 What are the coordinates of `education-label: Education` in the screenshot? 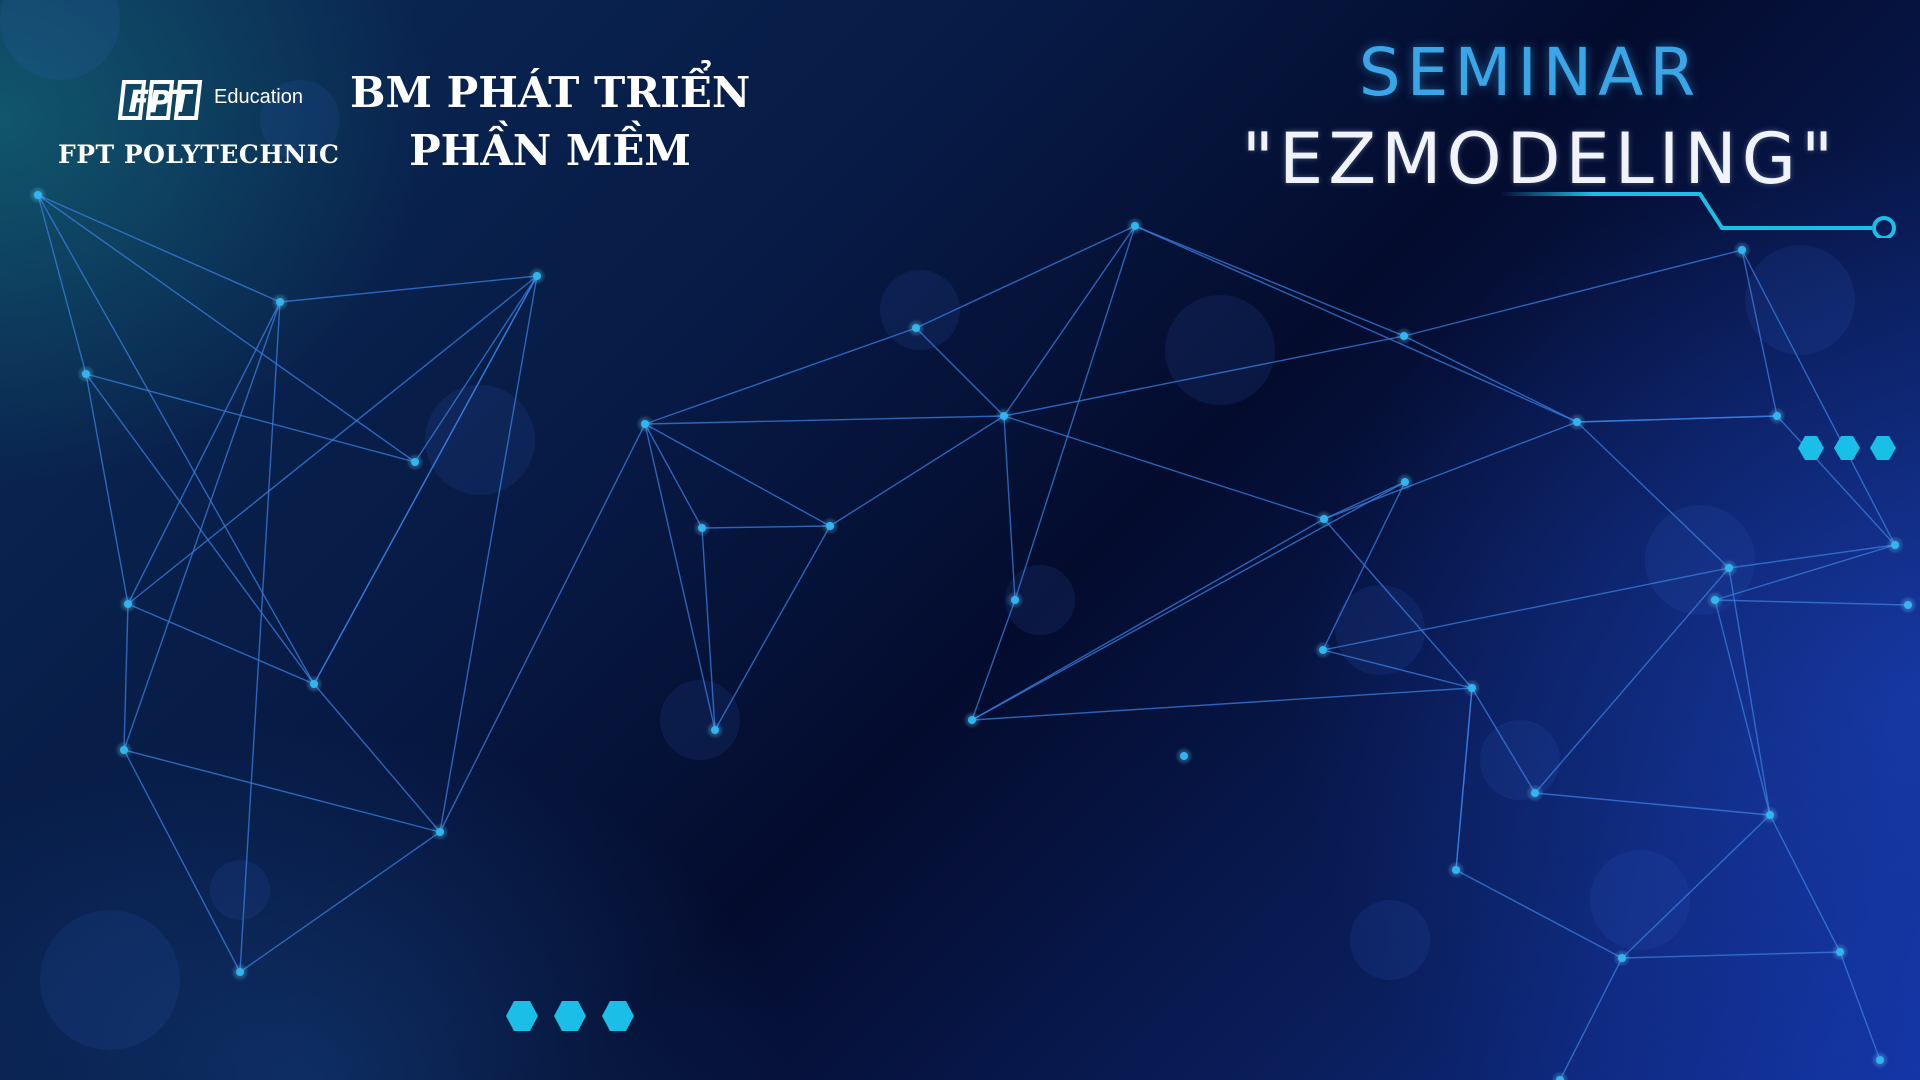 It's located at (258, 97).